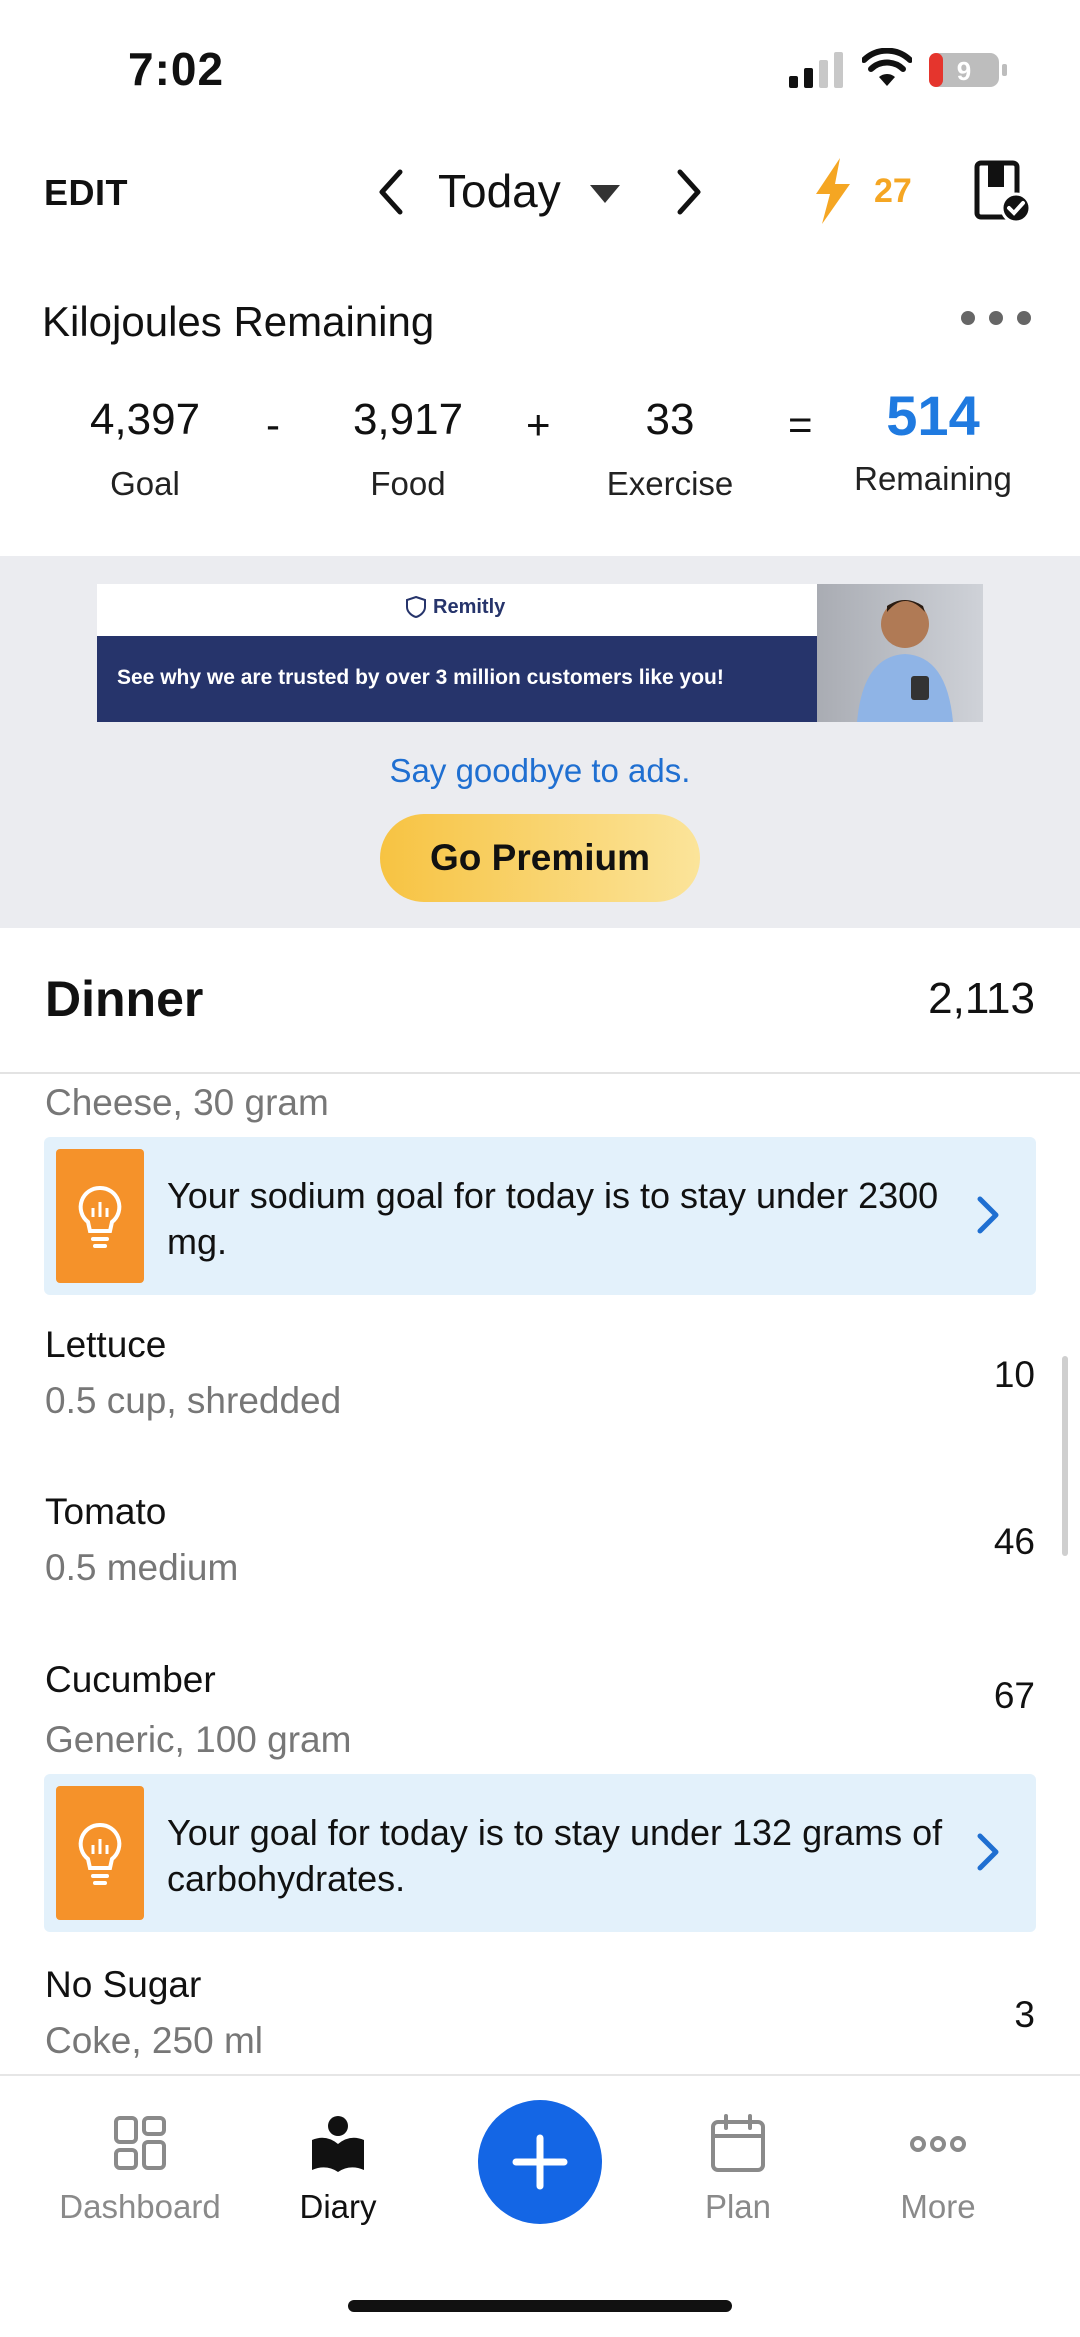 The height and width of the screenshot is (2337, 1080). What do you see at coordinates (670, 449) in the screenshot?
I see `exercise-column: 33 Exercise` at bounding box center [670, 449].